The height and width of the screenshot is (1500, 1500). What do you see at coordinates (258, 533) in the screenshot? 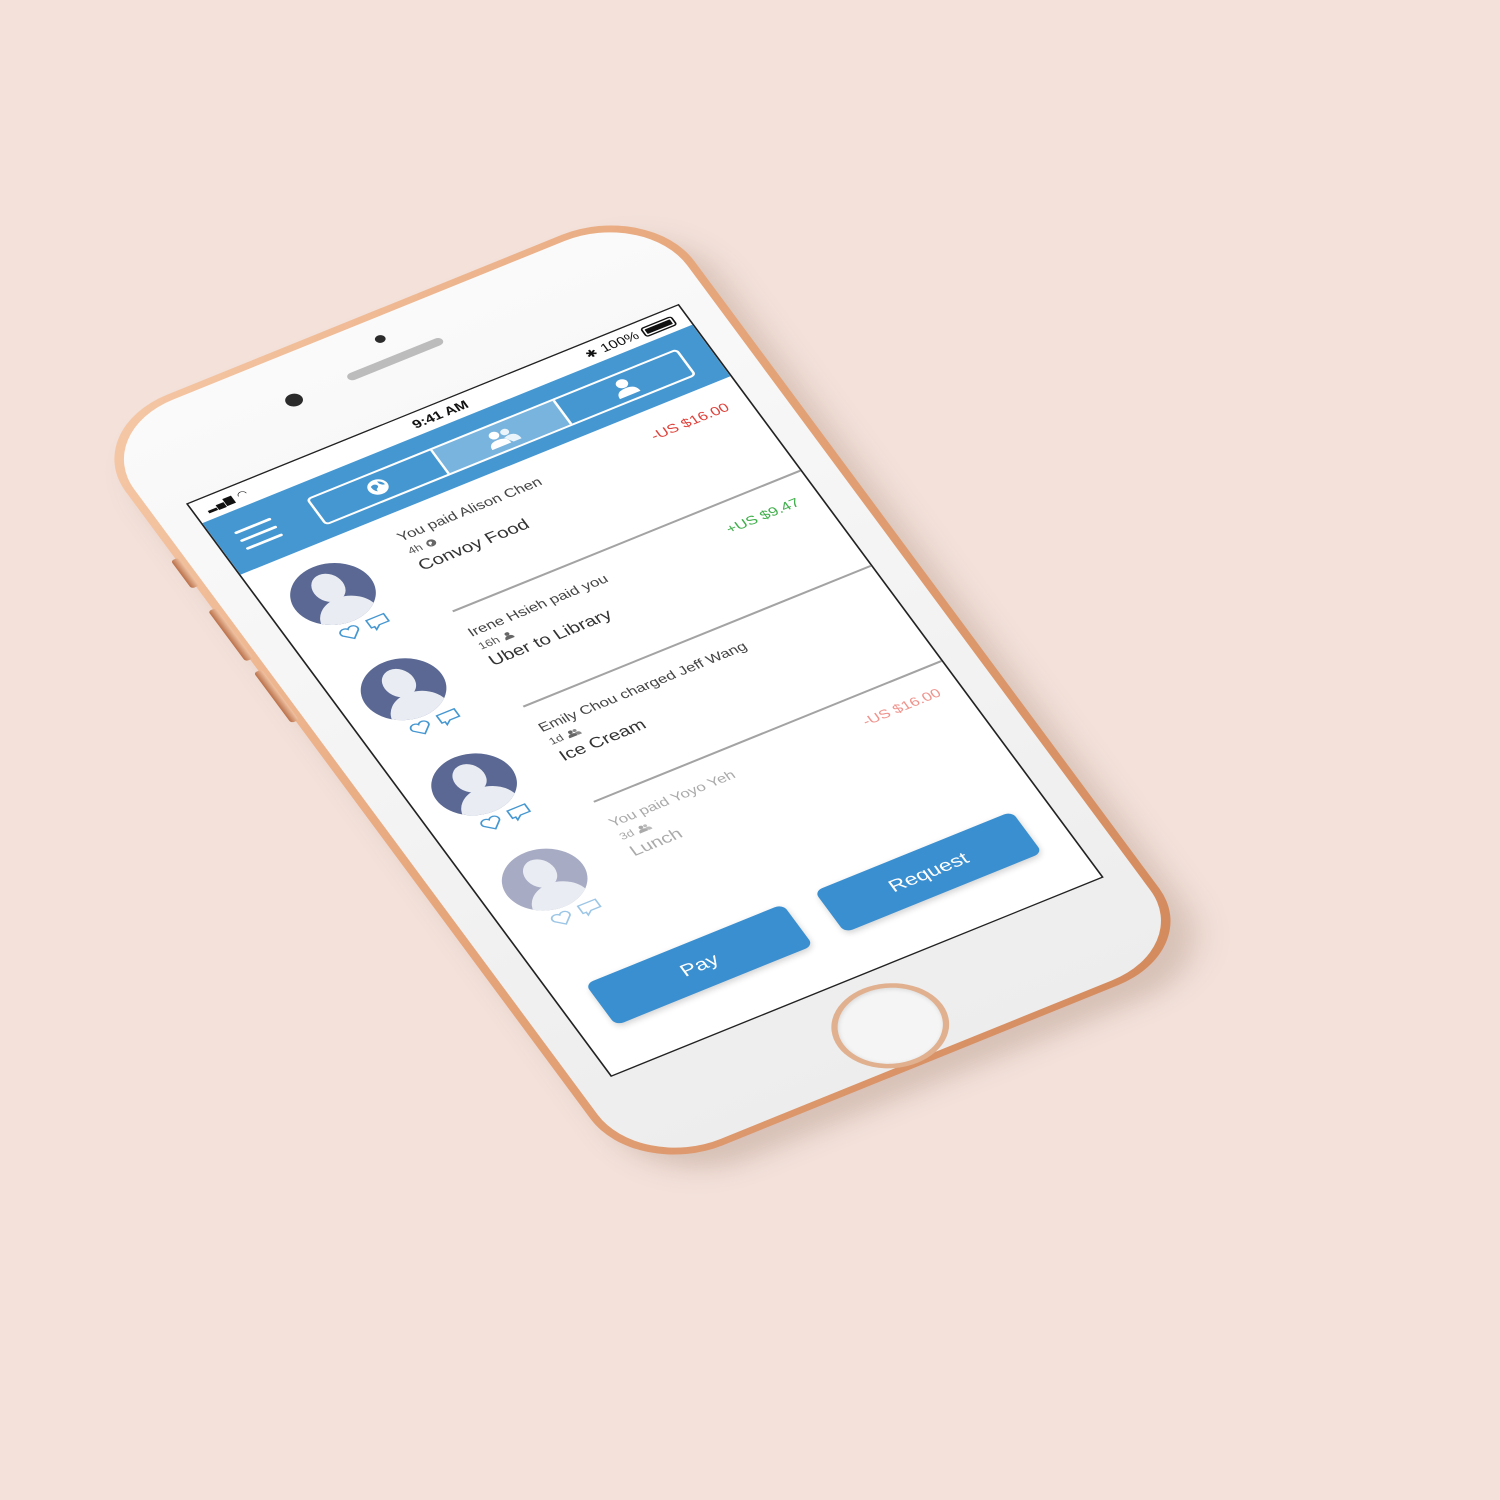
I see `hamburger-icon` at bounding box center [258, 533].